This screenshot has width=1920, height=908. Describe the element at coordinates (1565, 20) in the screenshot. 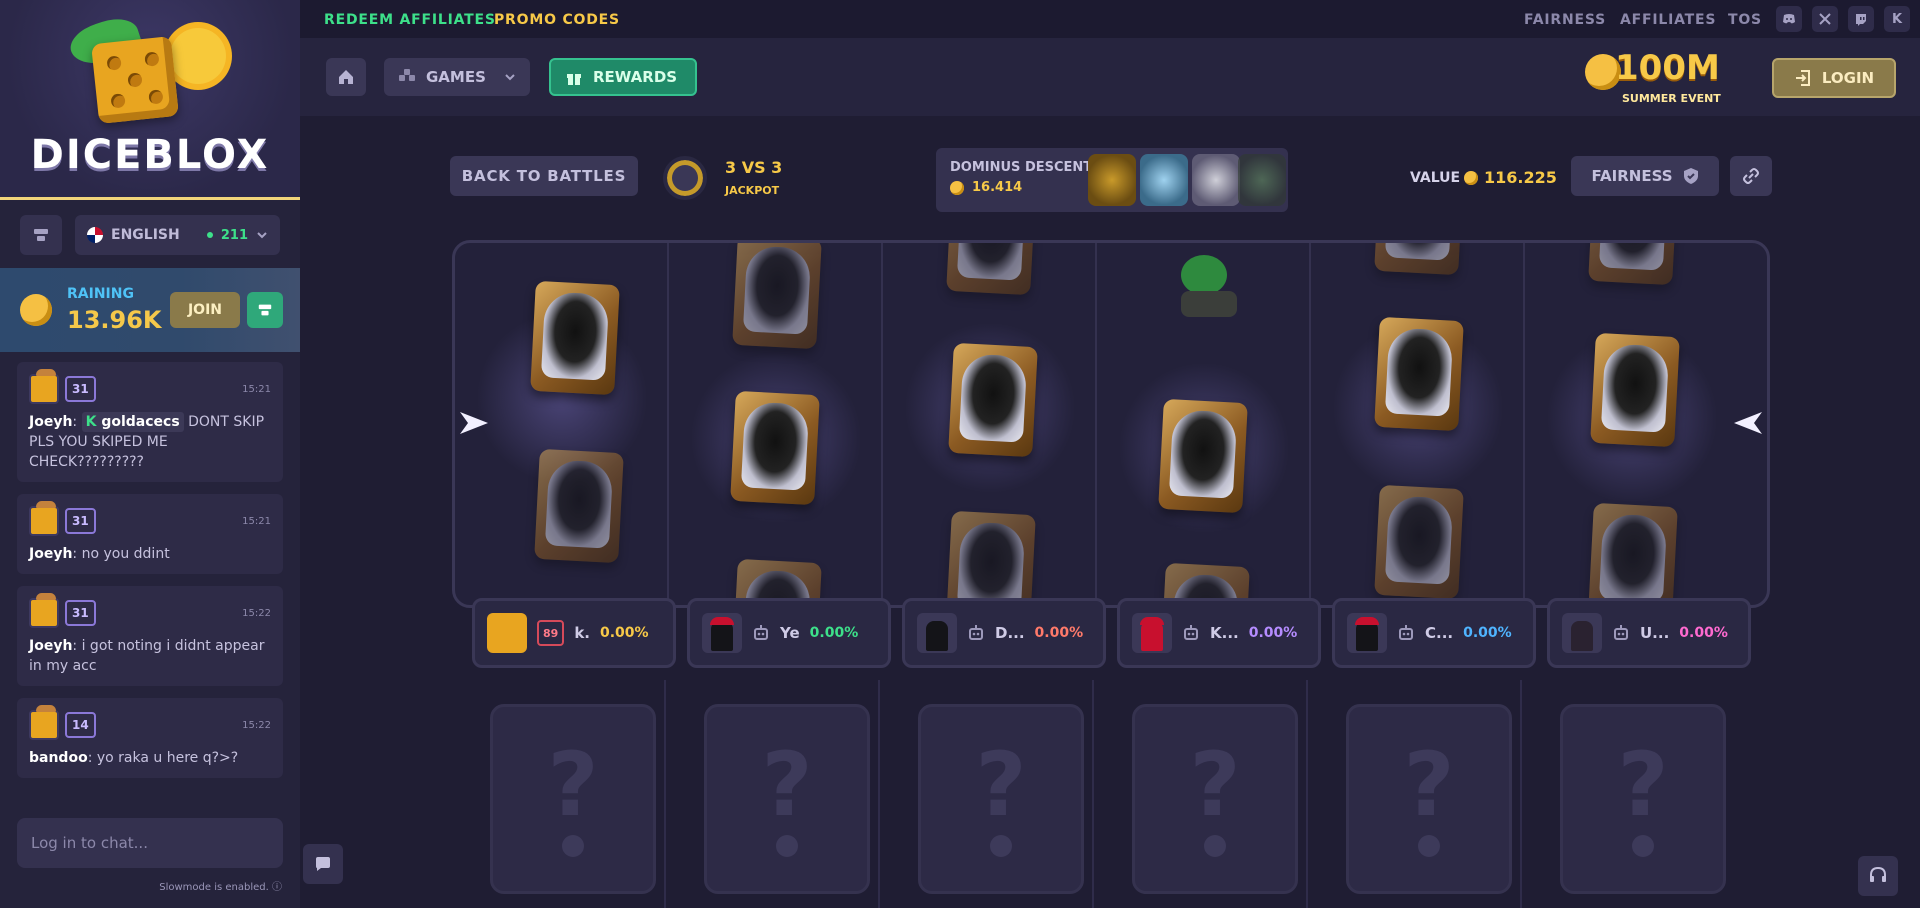

I see `fairness-link: FAIRNESS` at that location.